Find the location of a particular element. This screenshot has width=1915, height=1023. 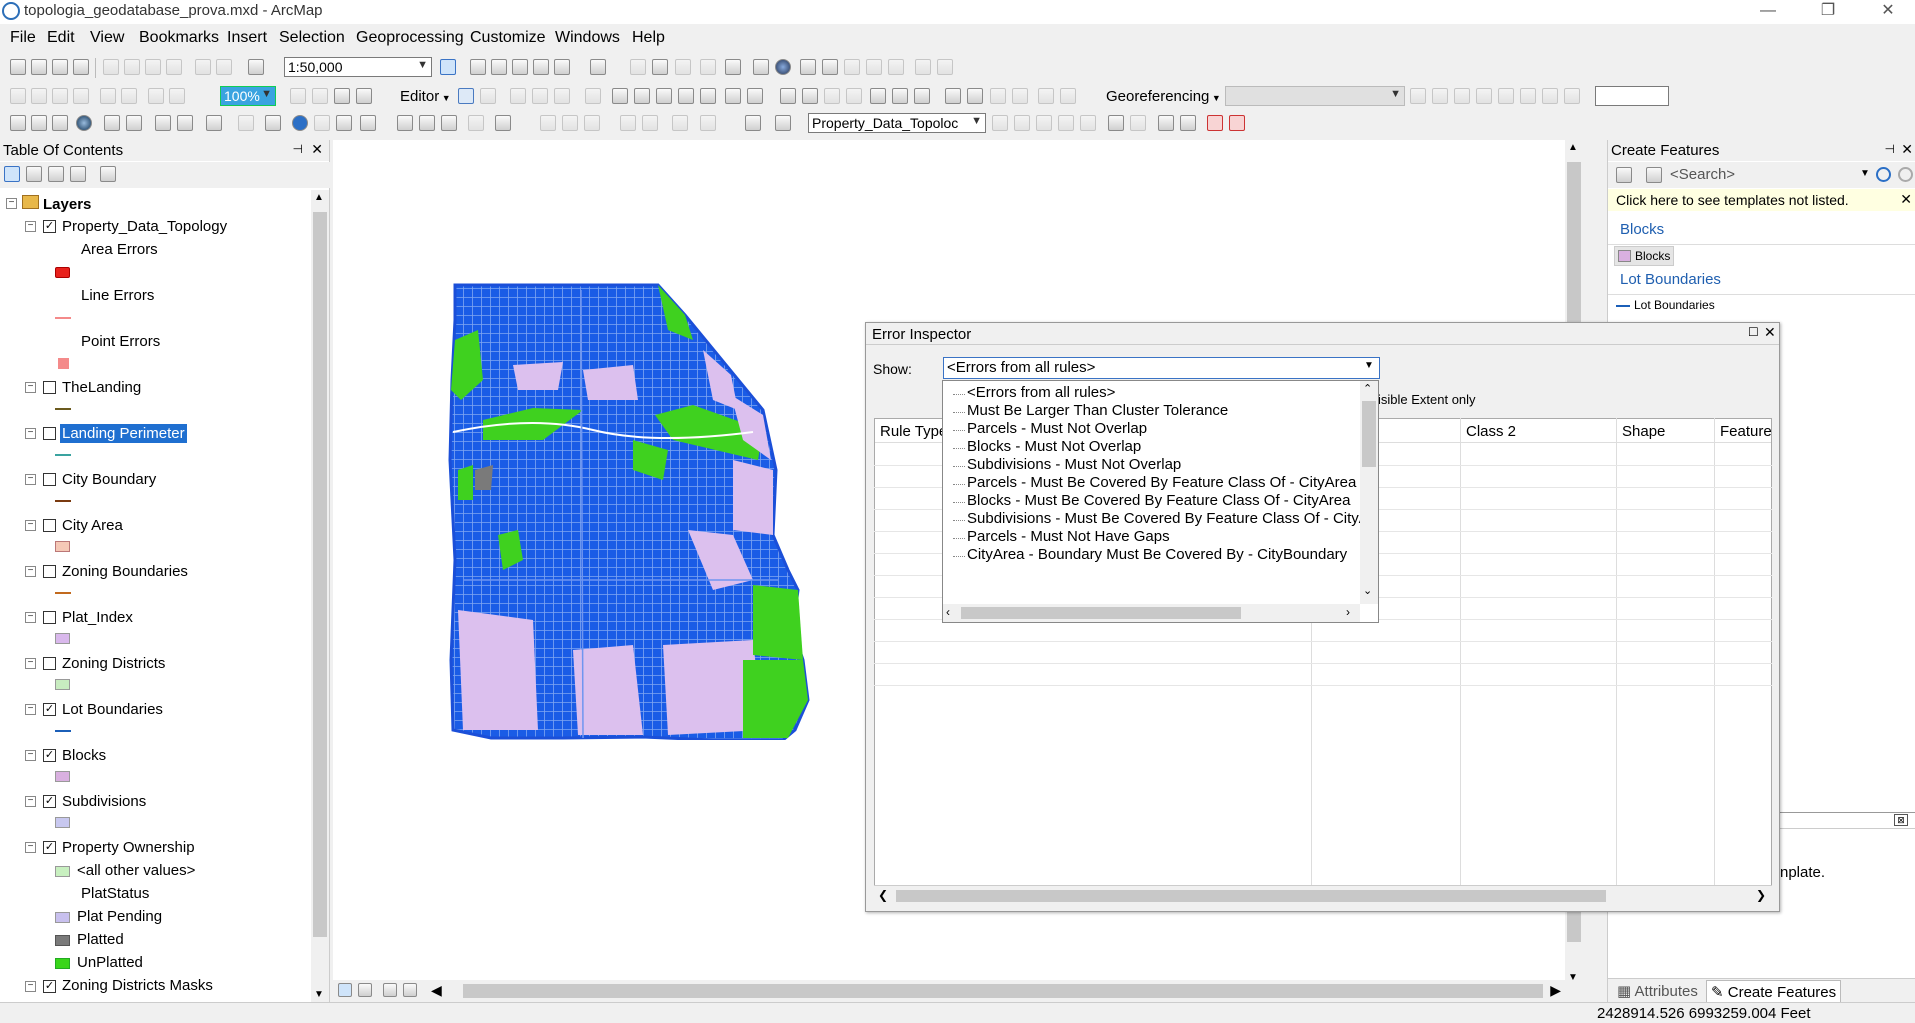

menu-view: View is located at coordinates (107, 38).